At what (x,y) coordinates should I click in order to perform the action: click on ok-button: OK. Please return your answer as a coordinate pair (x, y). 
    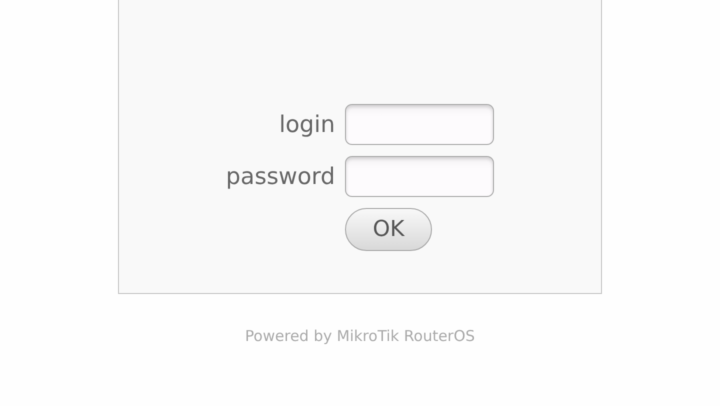
    Looking at the image, I should click on (388, 229).